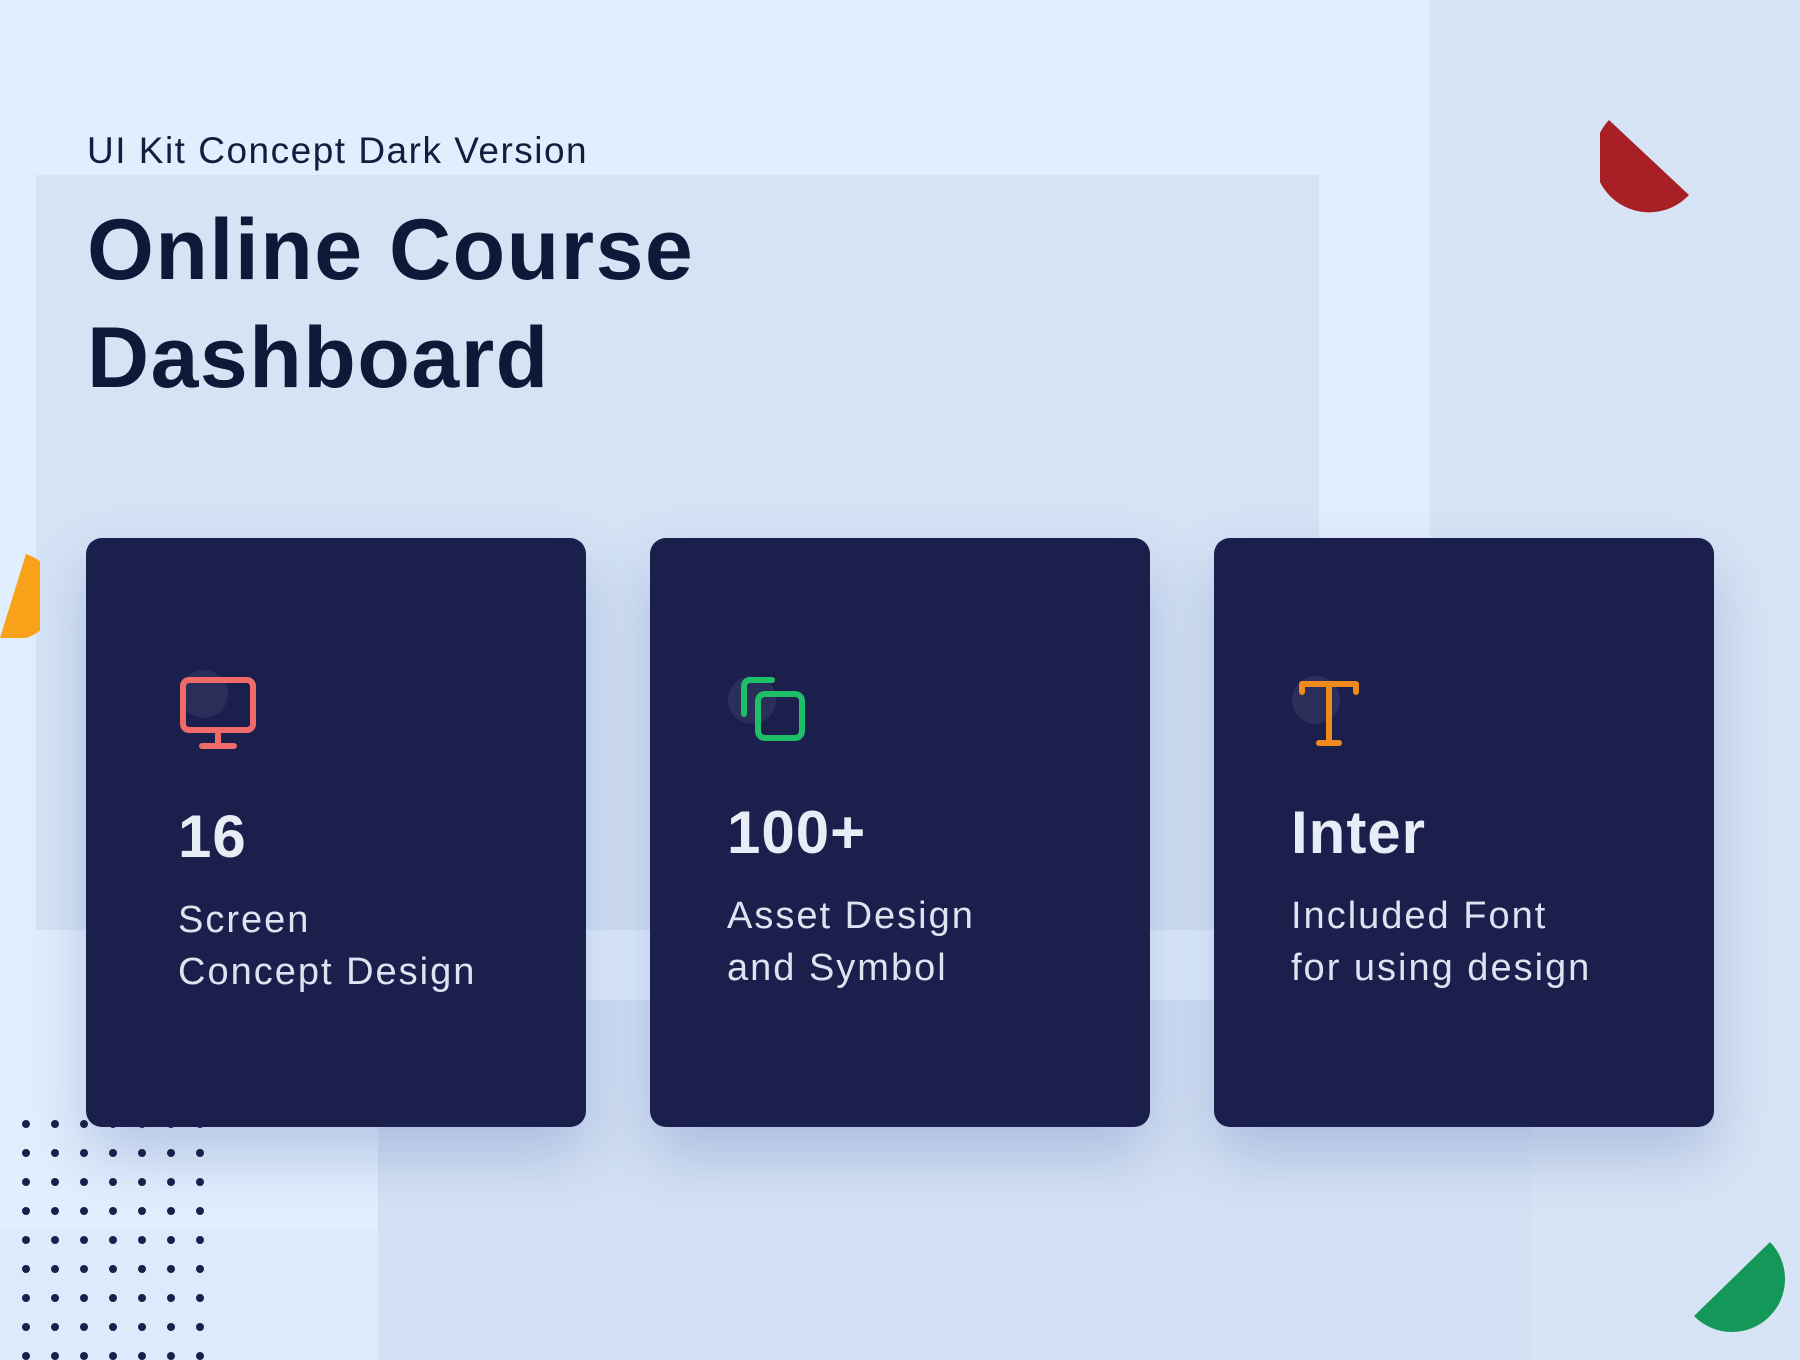 The width and height of the screenshot is (1800, 1360). What do you see at coordinates (837, 968) in the screenshot?
I see `stat-description-line-2: and Symbol` at bounding box center [837, 968].